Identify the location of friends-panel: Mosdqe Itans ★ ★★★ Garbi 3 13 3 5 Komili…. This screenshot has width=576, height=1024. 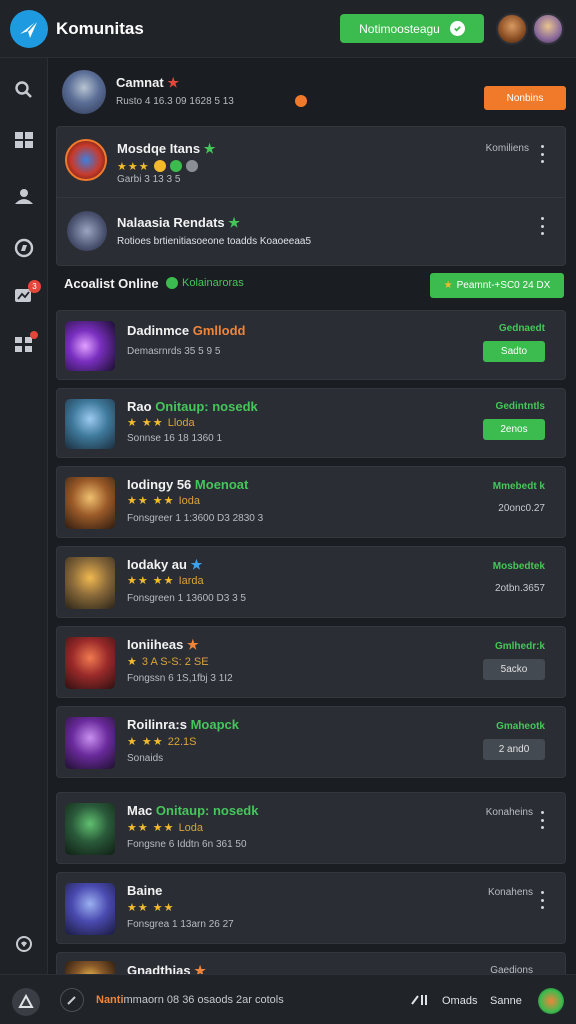
(311, 196).